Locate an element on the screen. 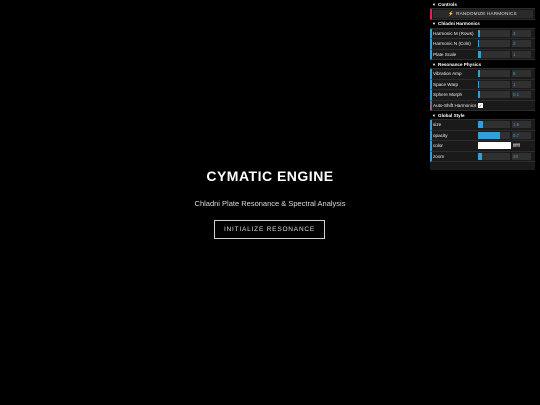 This screenshot has width=540, height=405. initialize-resonance-button: INITIALIZE RESONANCE is located at coordinates (269, 229).